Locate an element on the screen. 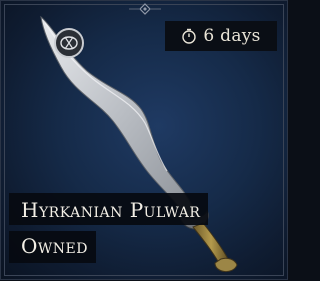 Image resolution: width=320 pixels, height=281 pixels. timer-label: 6 days is located at coordinates (232, 36).